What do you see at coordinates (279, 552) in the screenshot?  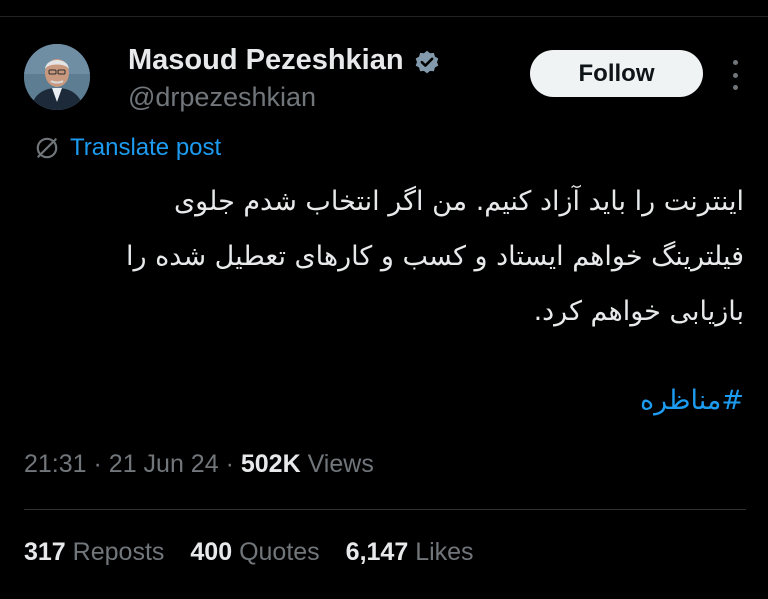 I see `quotes-label: Quotes` at bounding box center [279, 552].